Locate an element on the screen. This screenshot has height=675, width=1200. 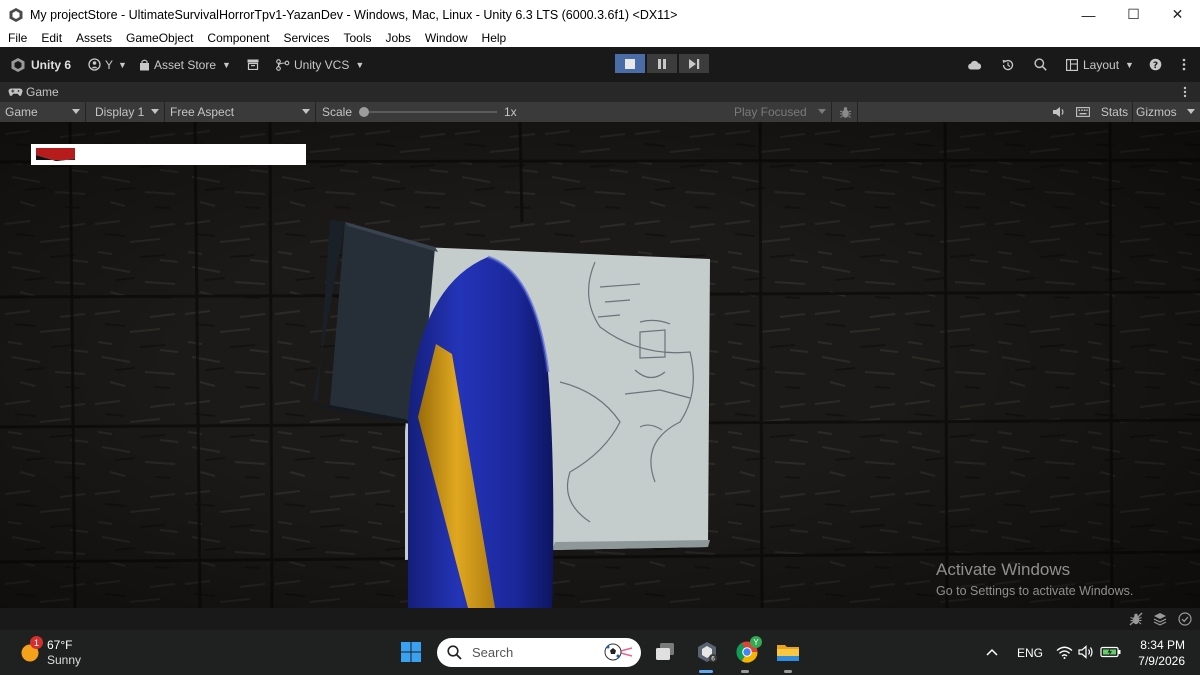
menu-help: Help is located at coordinates (494, 38).